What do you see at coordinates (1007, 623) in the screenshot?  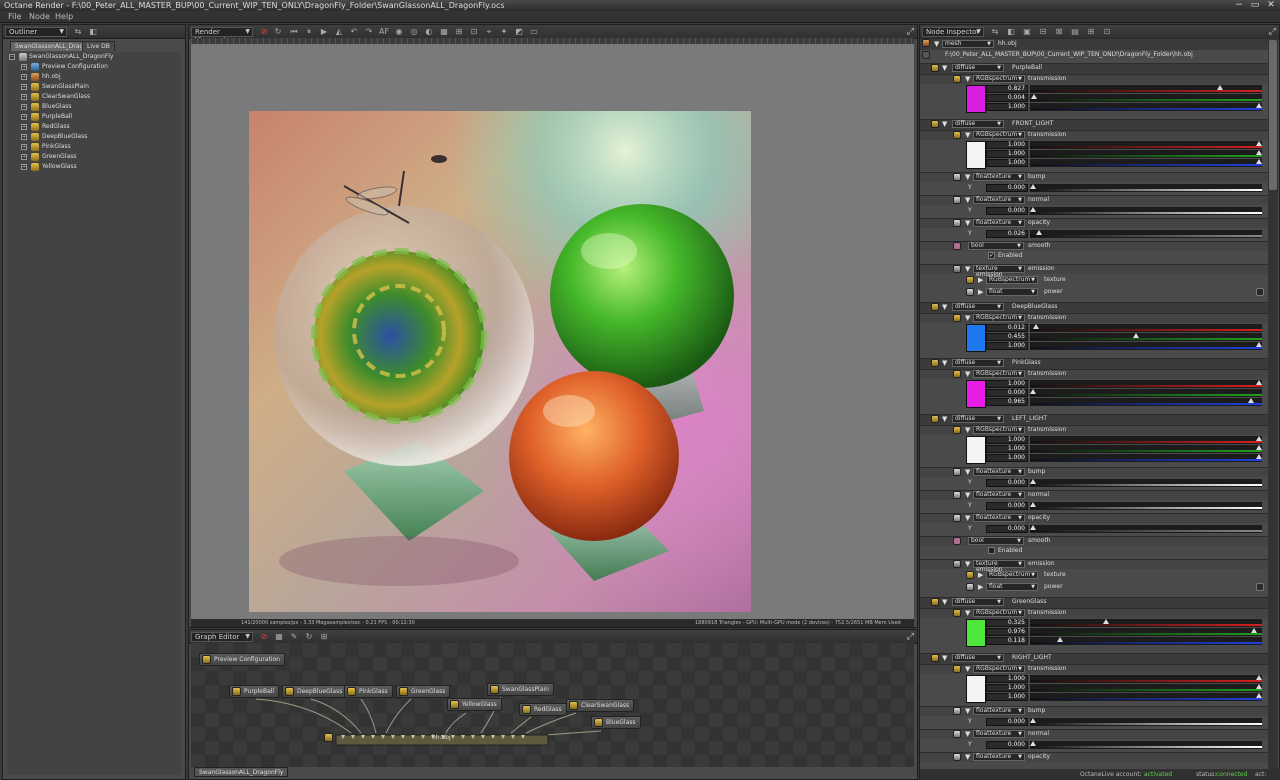 I see `value-field: 0.325` at bounding box center [1007, 623].